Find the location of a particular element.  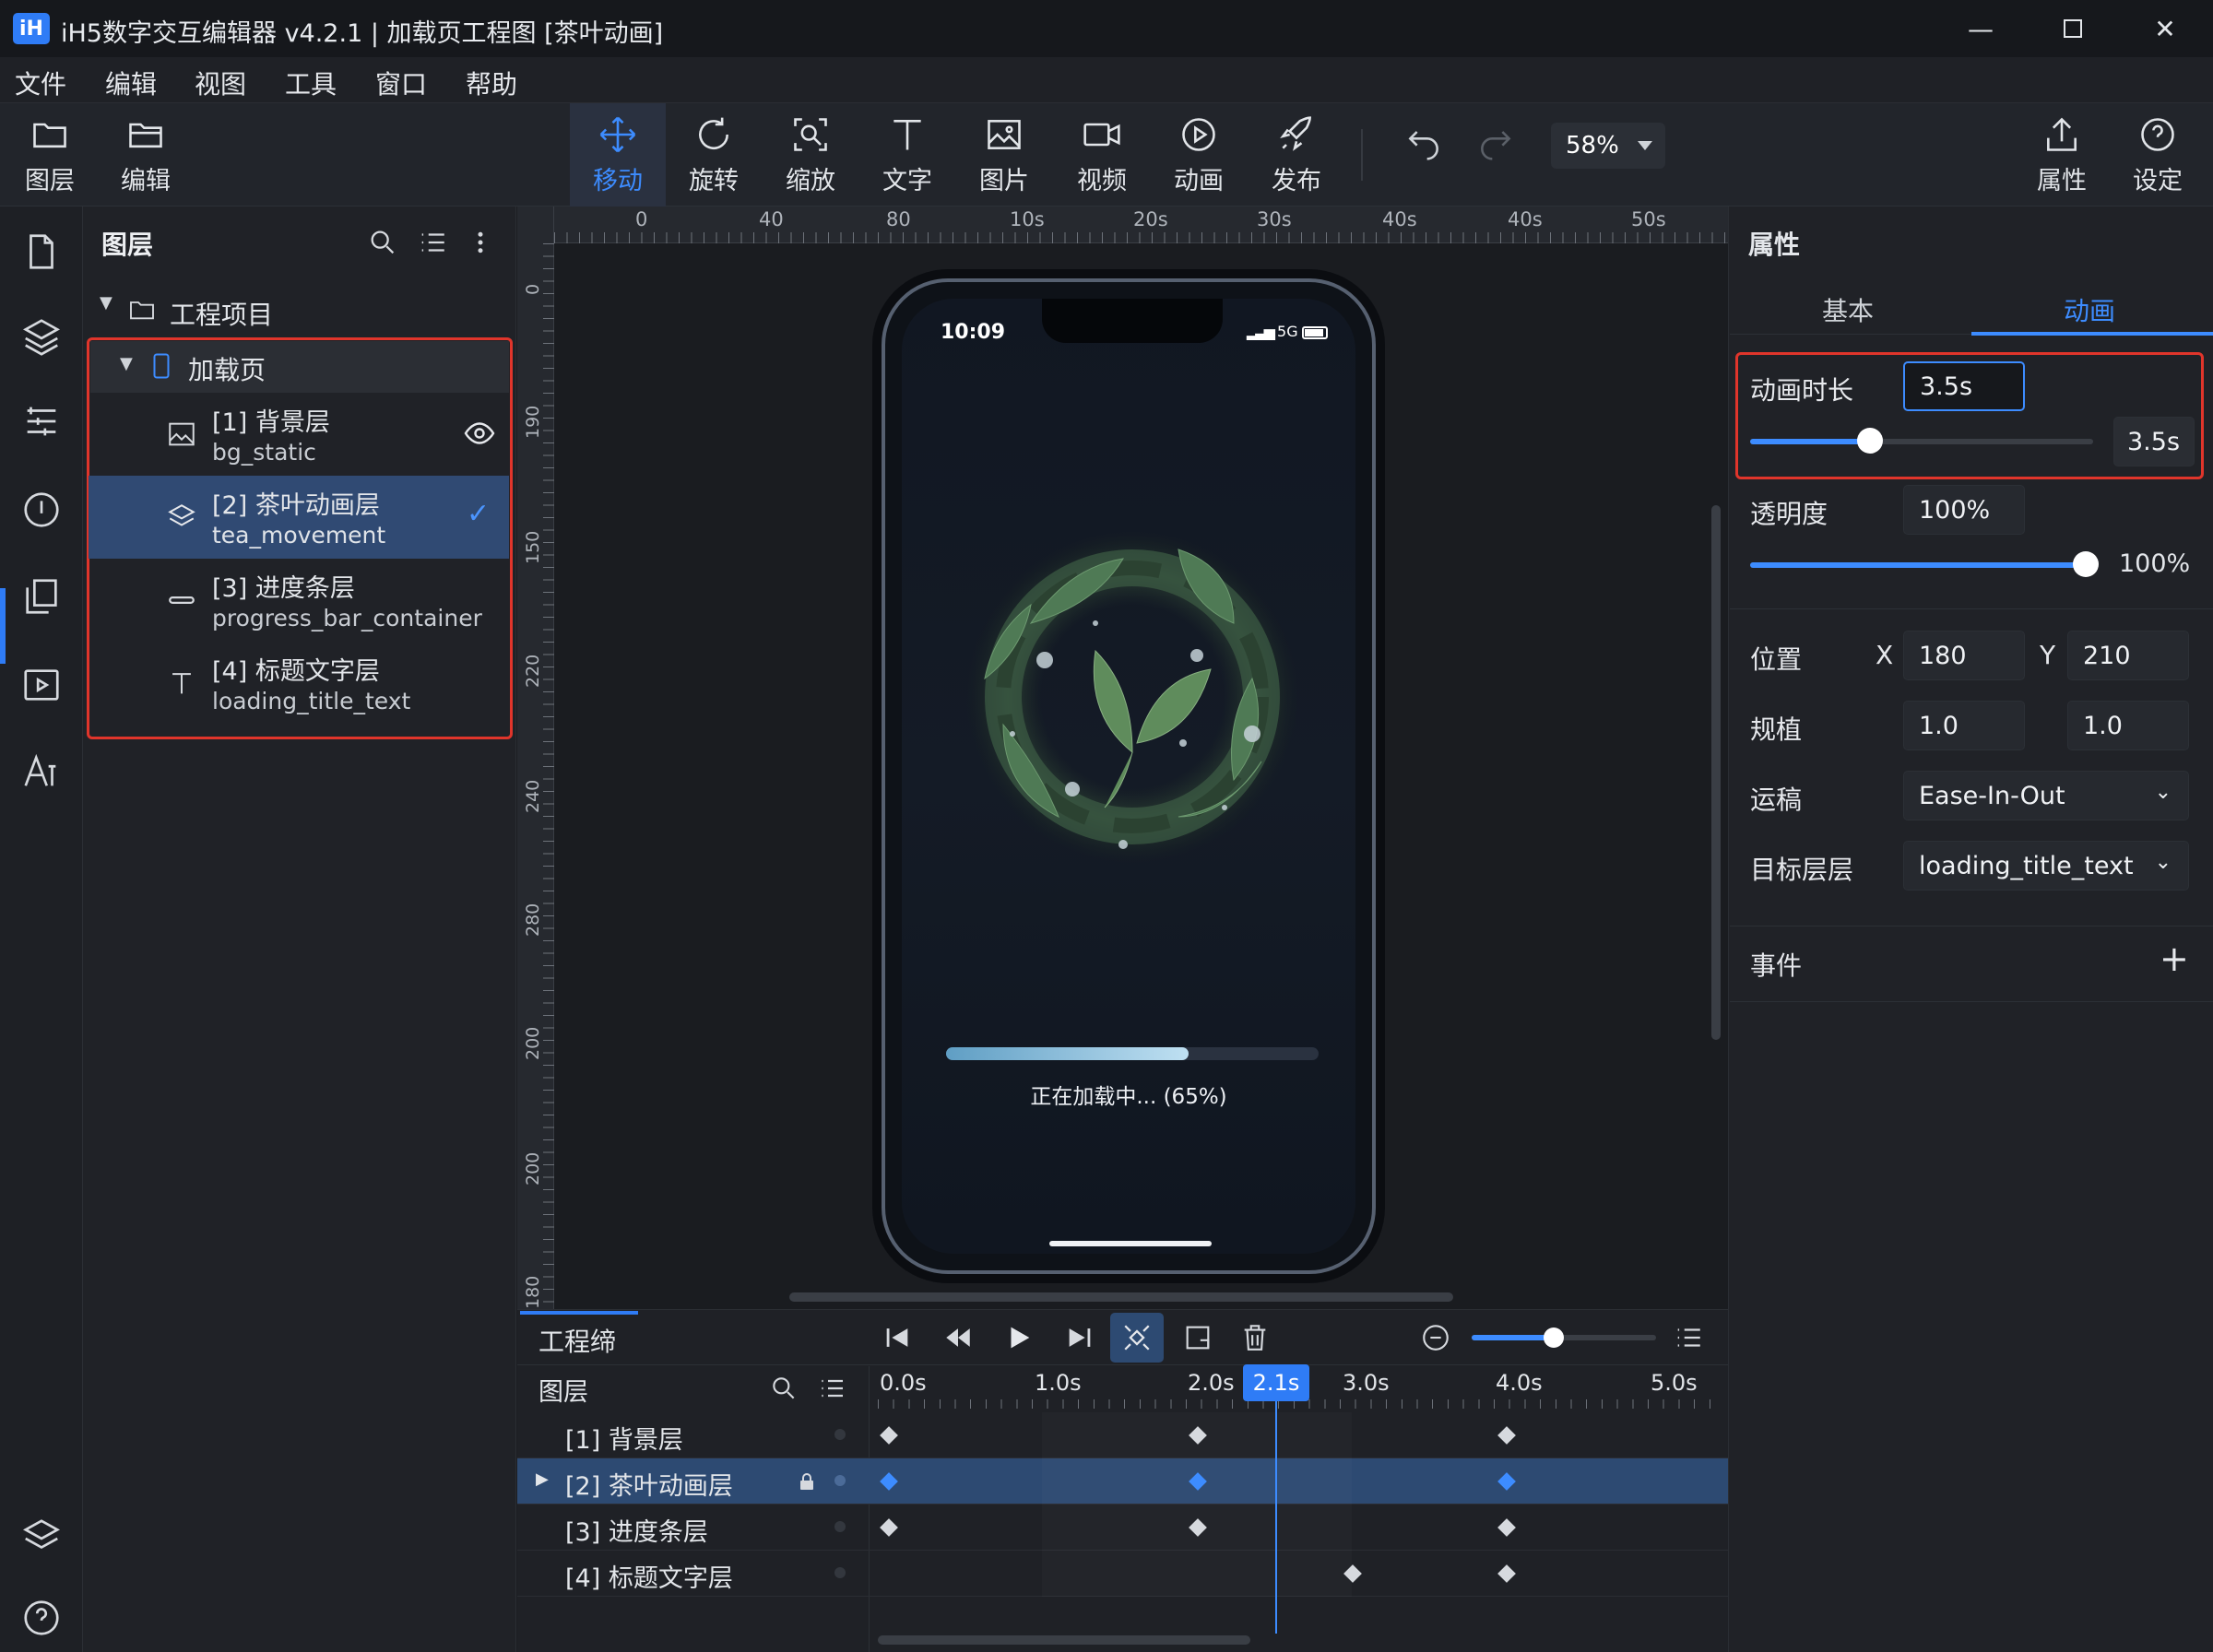

timeline-zoom-slider is located at coordinates (1564, 1338).